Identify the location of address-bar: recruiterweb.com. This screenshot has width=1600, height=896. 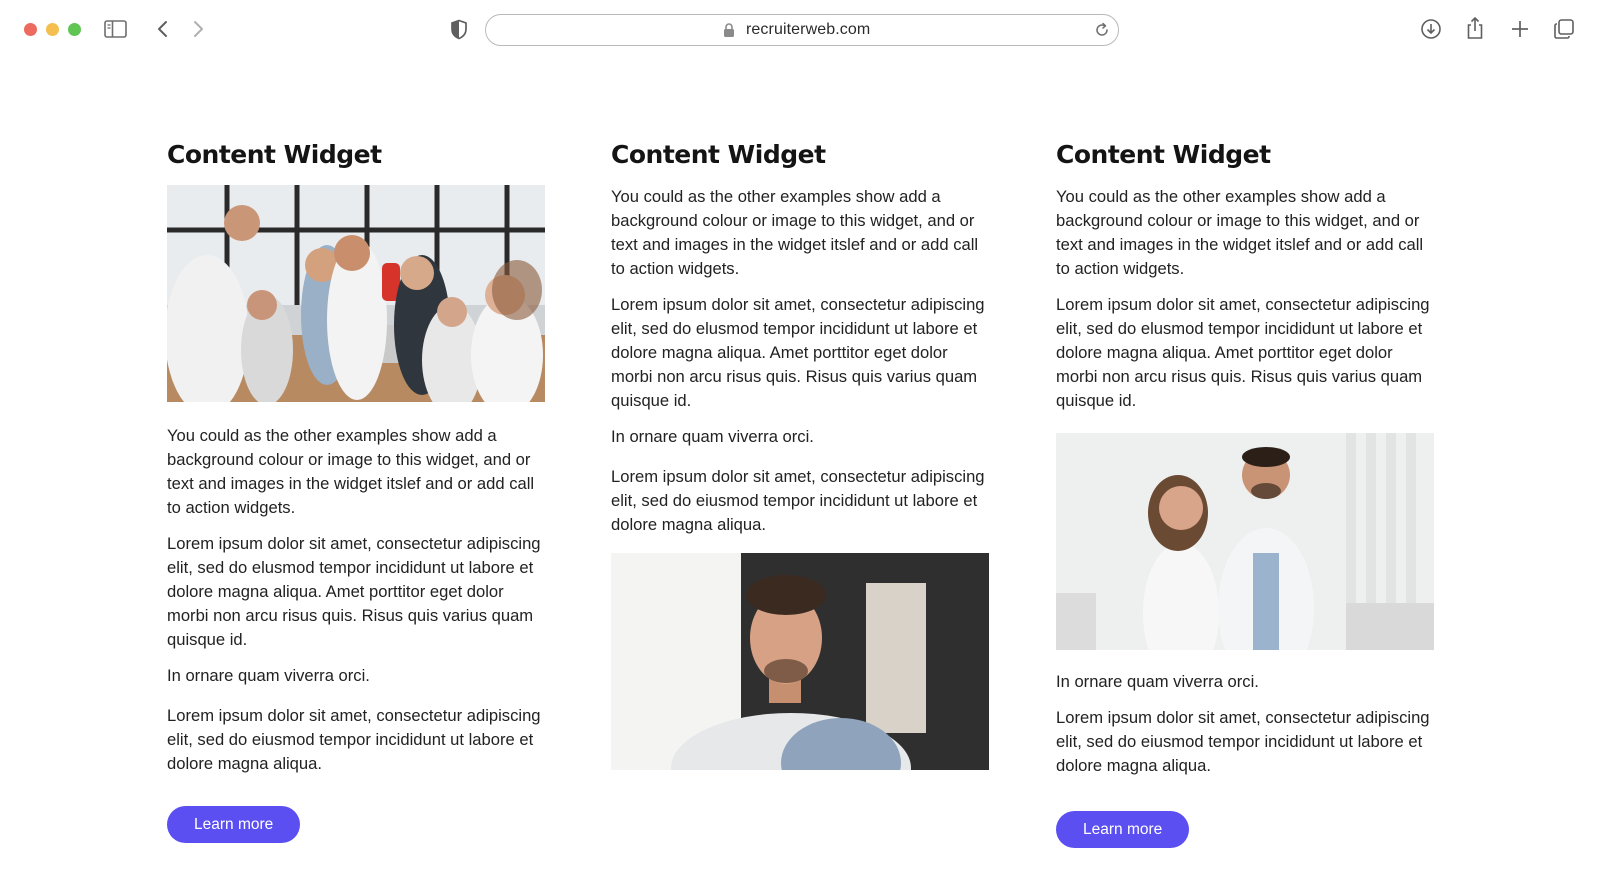
(802, 30).